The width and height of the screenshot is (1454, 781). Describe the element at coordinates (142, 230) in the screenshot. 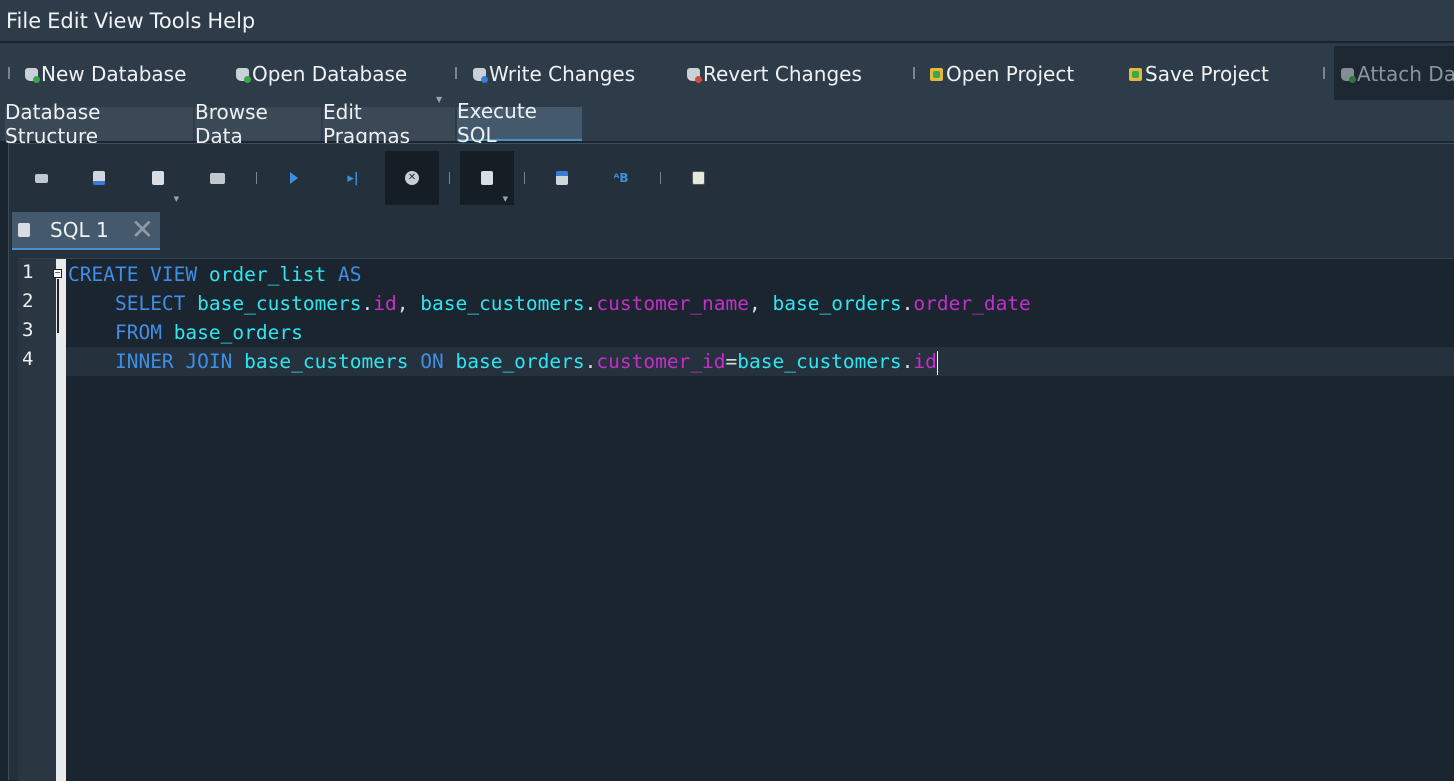

I see `close-tab-icon: ✕` at that location.